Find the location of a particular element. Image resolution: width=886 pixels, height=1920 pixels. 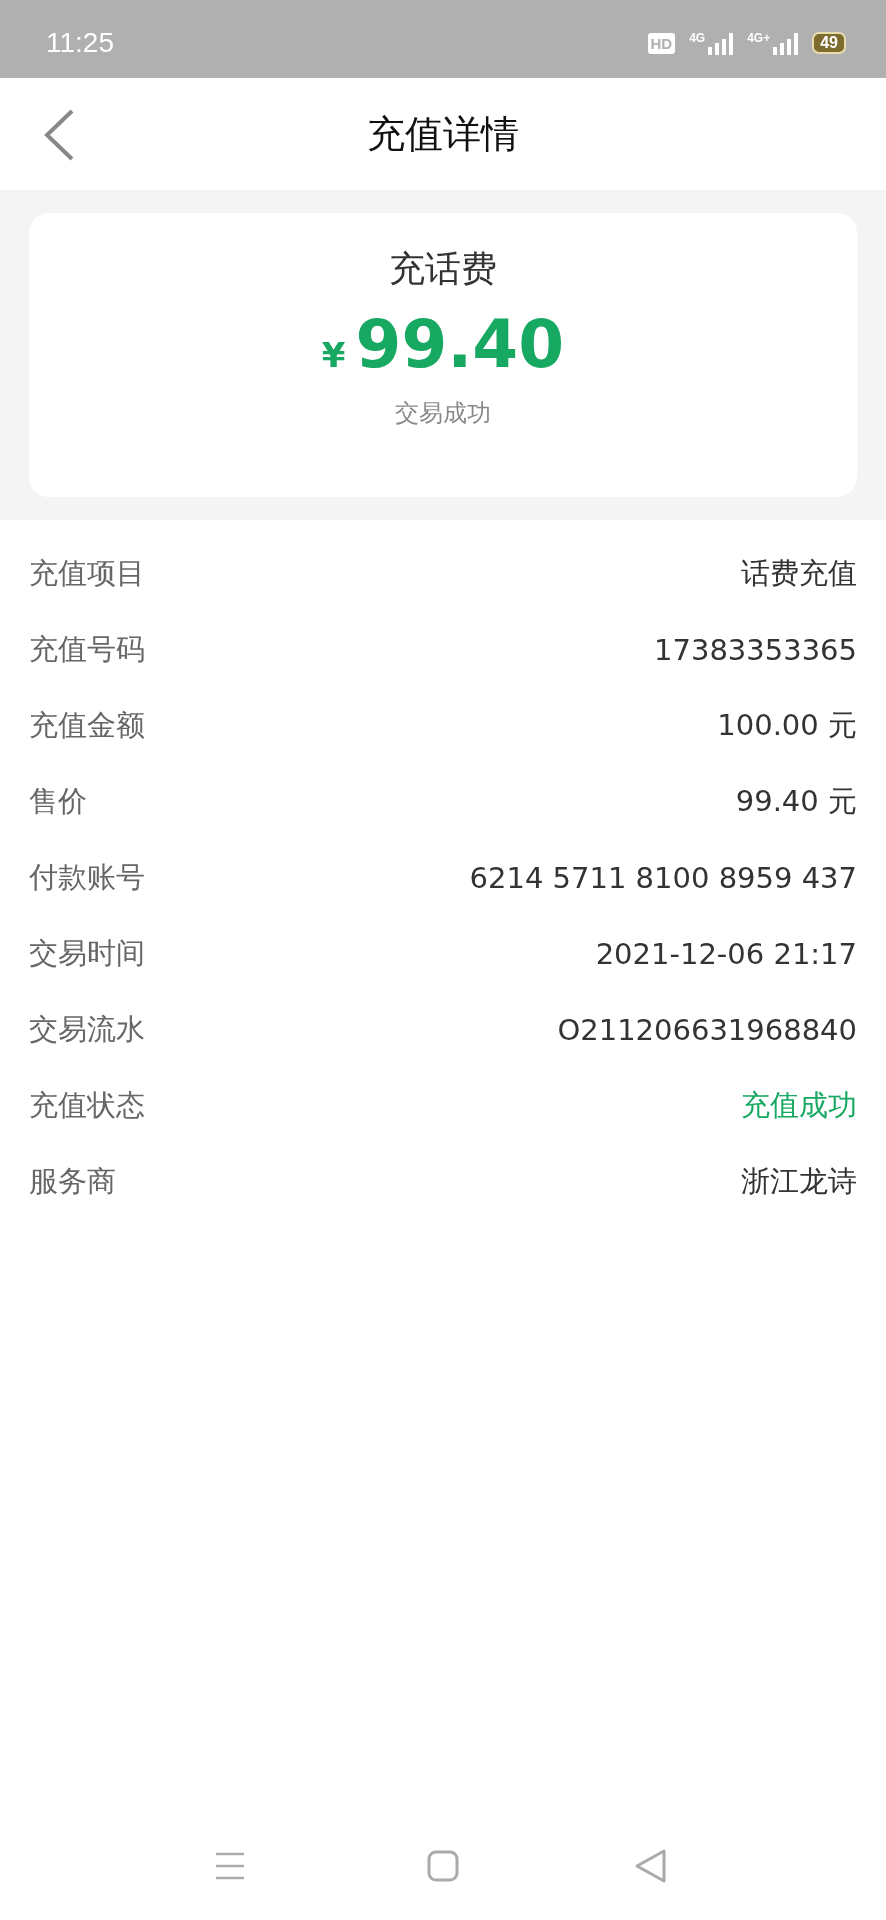

detail-value: 浙江龙诗 is located at coordinates (799, 1181).